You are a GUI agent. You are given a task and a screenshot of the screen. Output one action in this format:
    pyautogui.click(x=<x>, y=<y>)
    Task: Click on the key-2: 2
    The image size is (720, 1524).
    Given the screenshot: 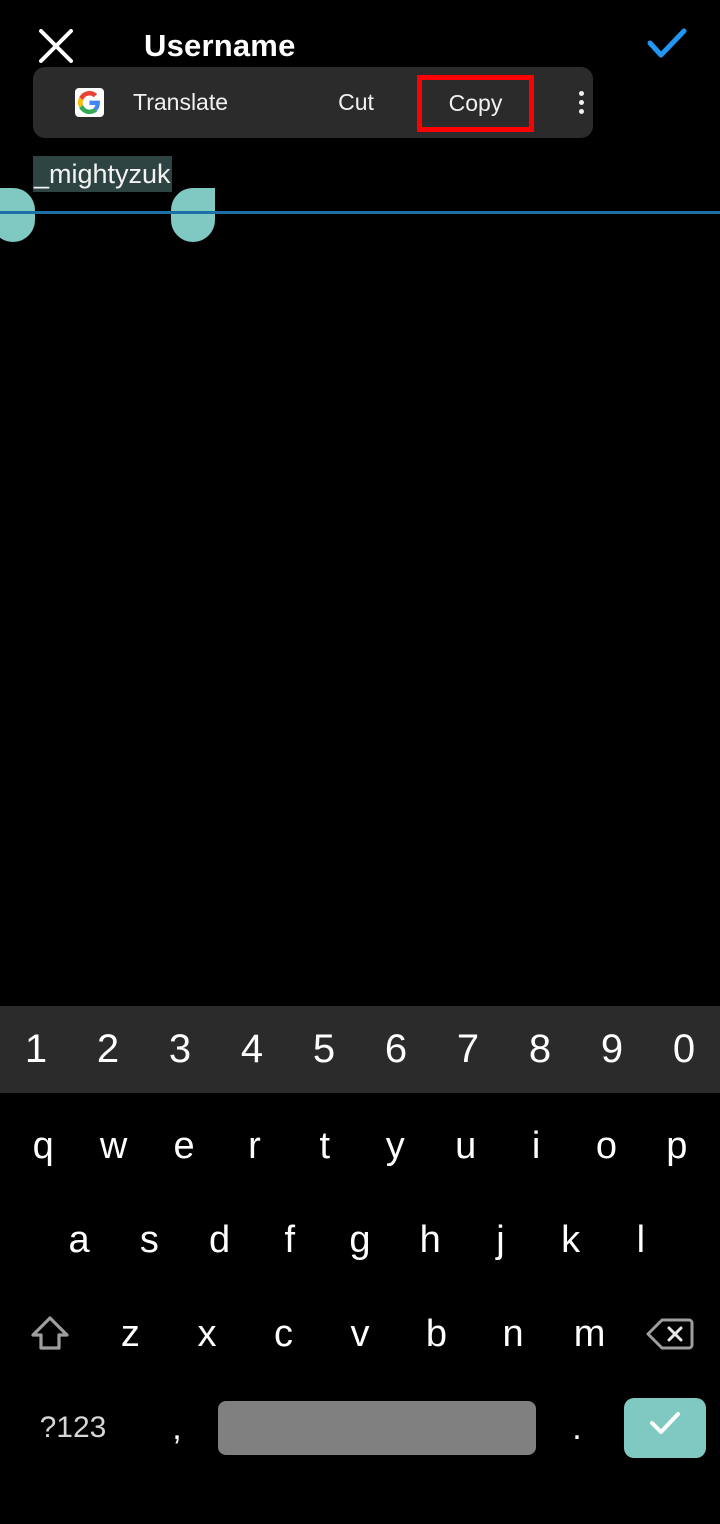 What is the action you would take?
    pyautogui.click(x=108, y=1049)
    